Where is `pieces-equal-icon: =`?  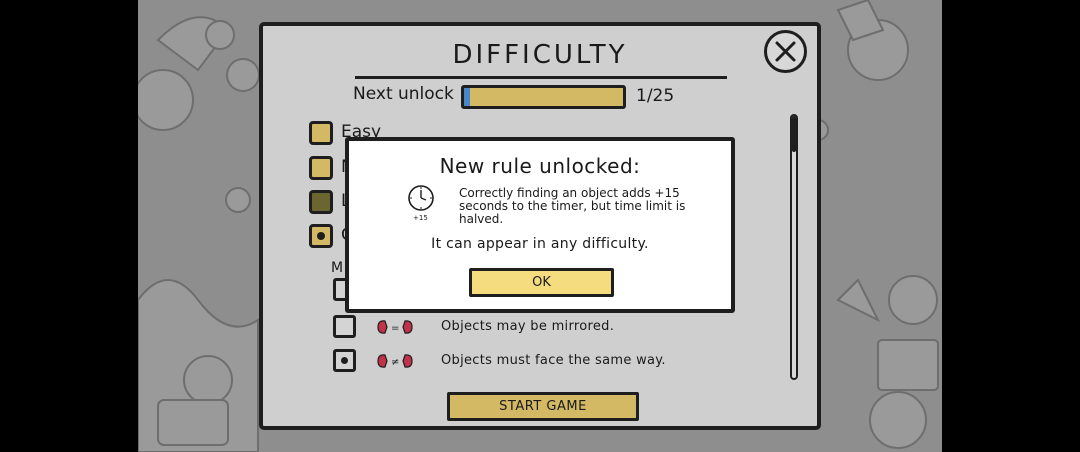 pieces-equal-icon: = is located at coordinates (395, 327).